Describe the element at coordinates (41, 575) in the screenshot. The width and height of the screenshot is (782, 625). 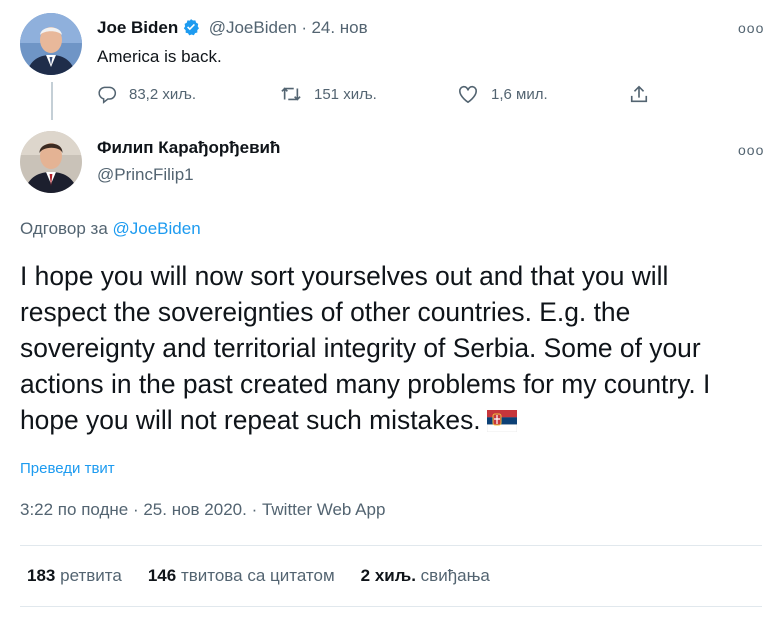
I see `retweets-stat-count: 183` at that location.